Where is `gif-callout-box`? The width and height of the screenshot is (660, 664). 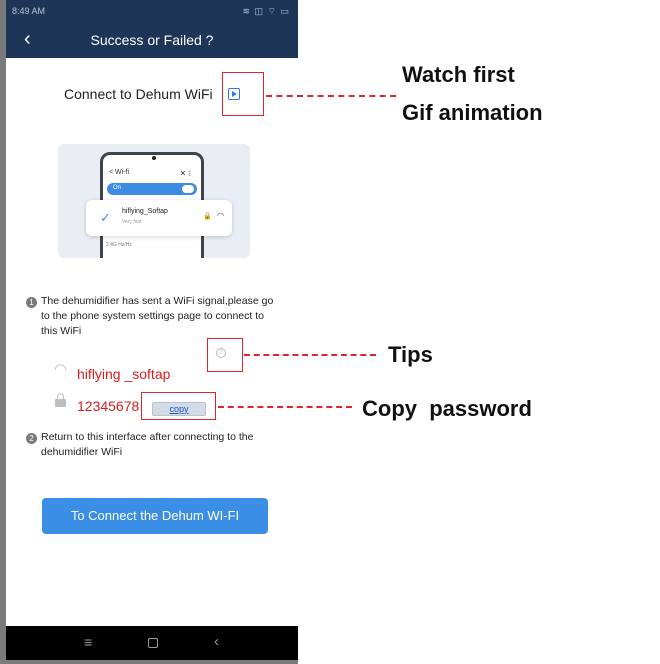 gif-callout-box is located at coordinates (243, 94).